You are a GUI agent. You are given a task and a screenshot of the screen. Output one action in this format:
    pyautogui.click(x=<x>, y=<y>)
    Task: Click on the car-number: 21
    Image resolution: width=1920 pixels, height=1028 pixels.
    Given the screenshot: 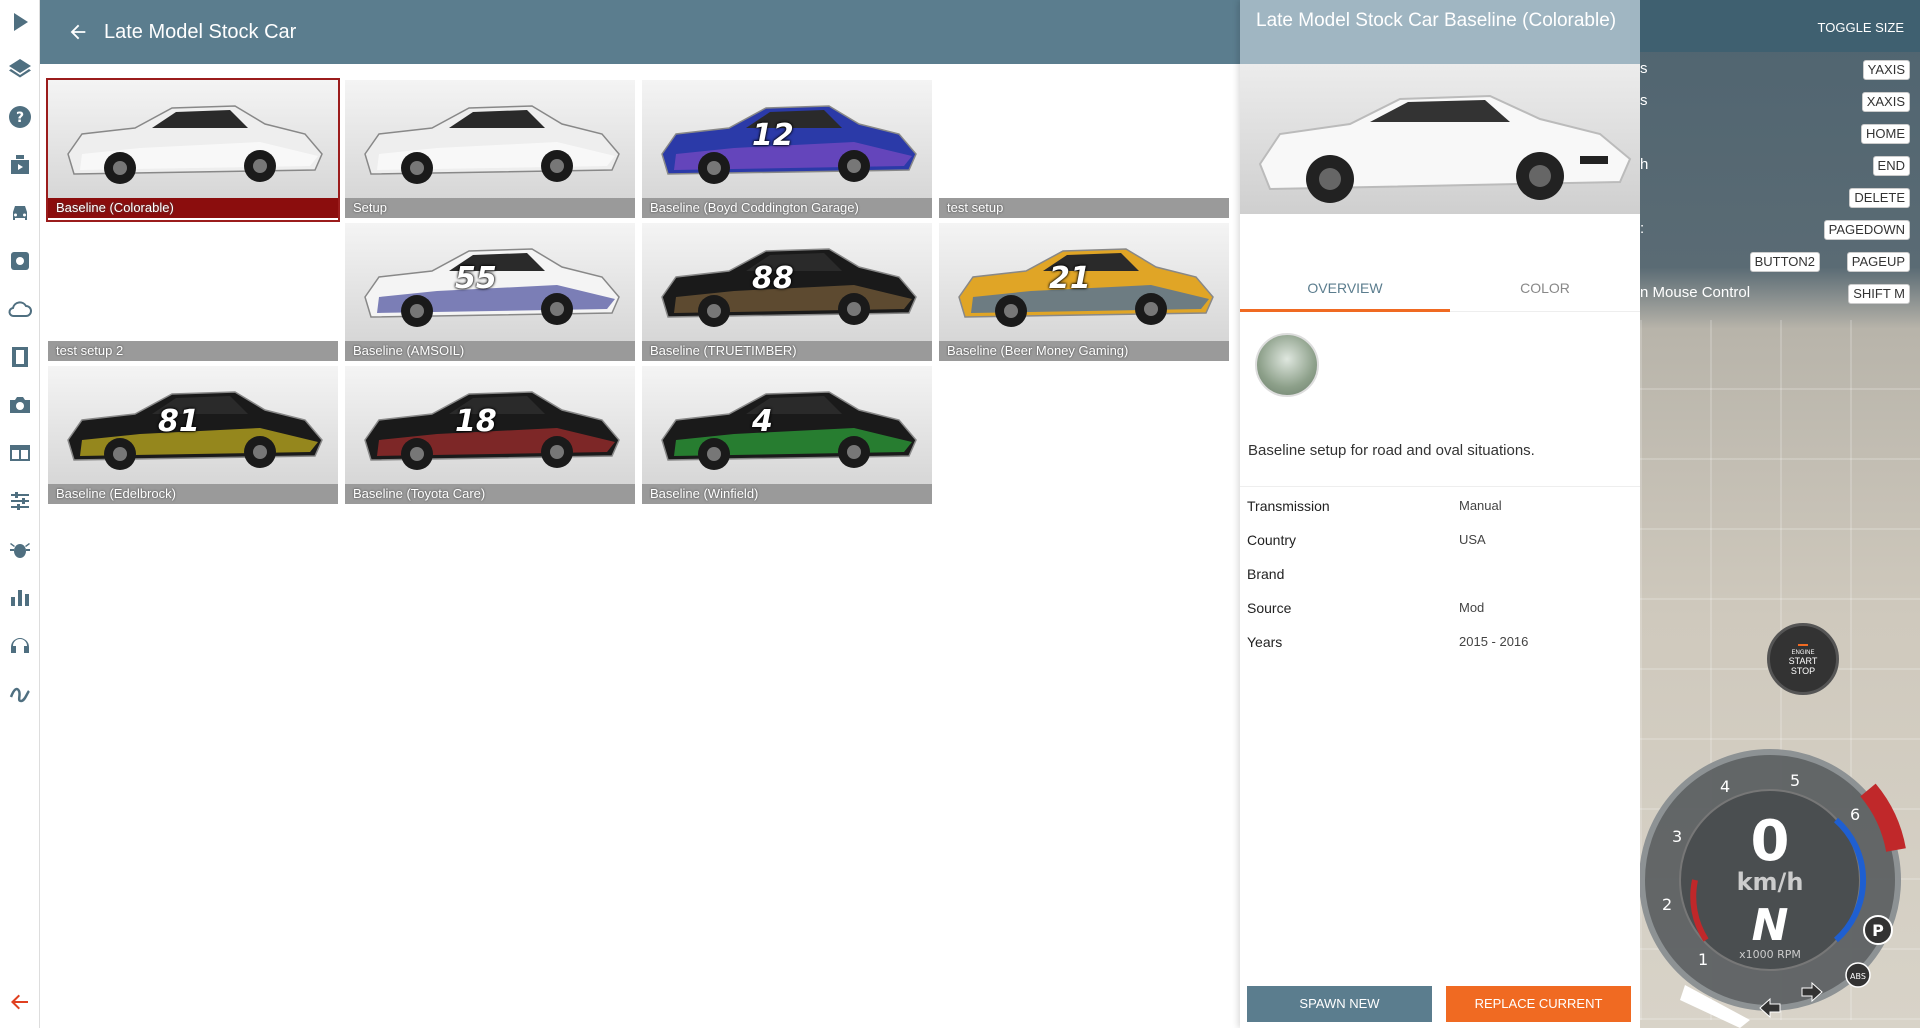 What is the action you would take?
    pyautogui.click(x=1070, y=278)
    